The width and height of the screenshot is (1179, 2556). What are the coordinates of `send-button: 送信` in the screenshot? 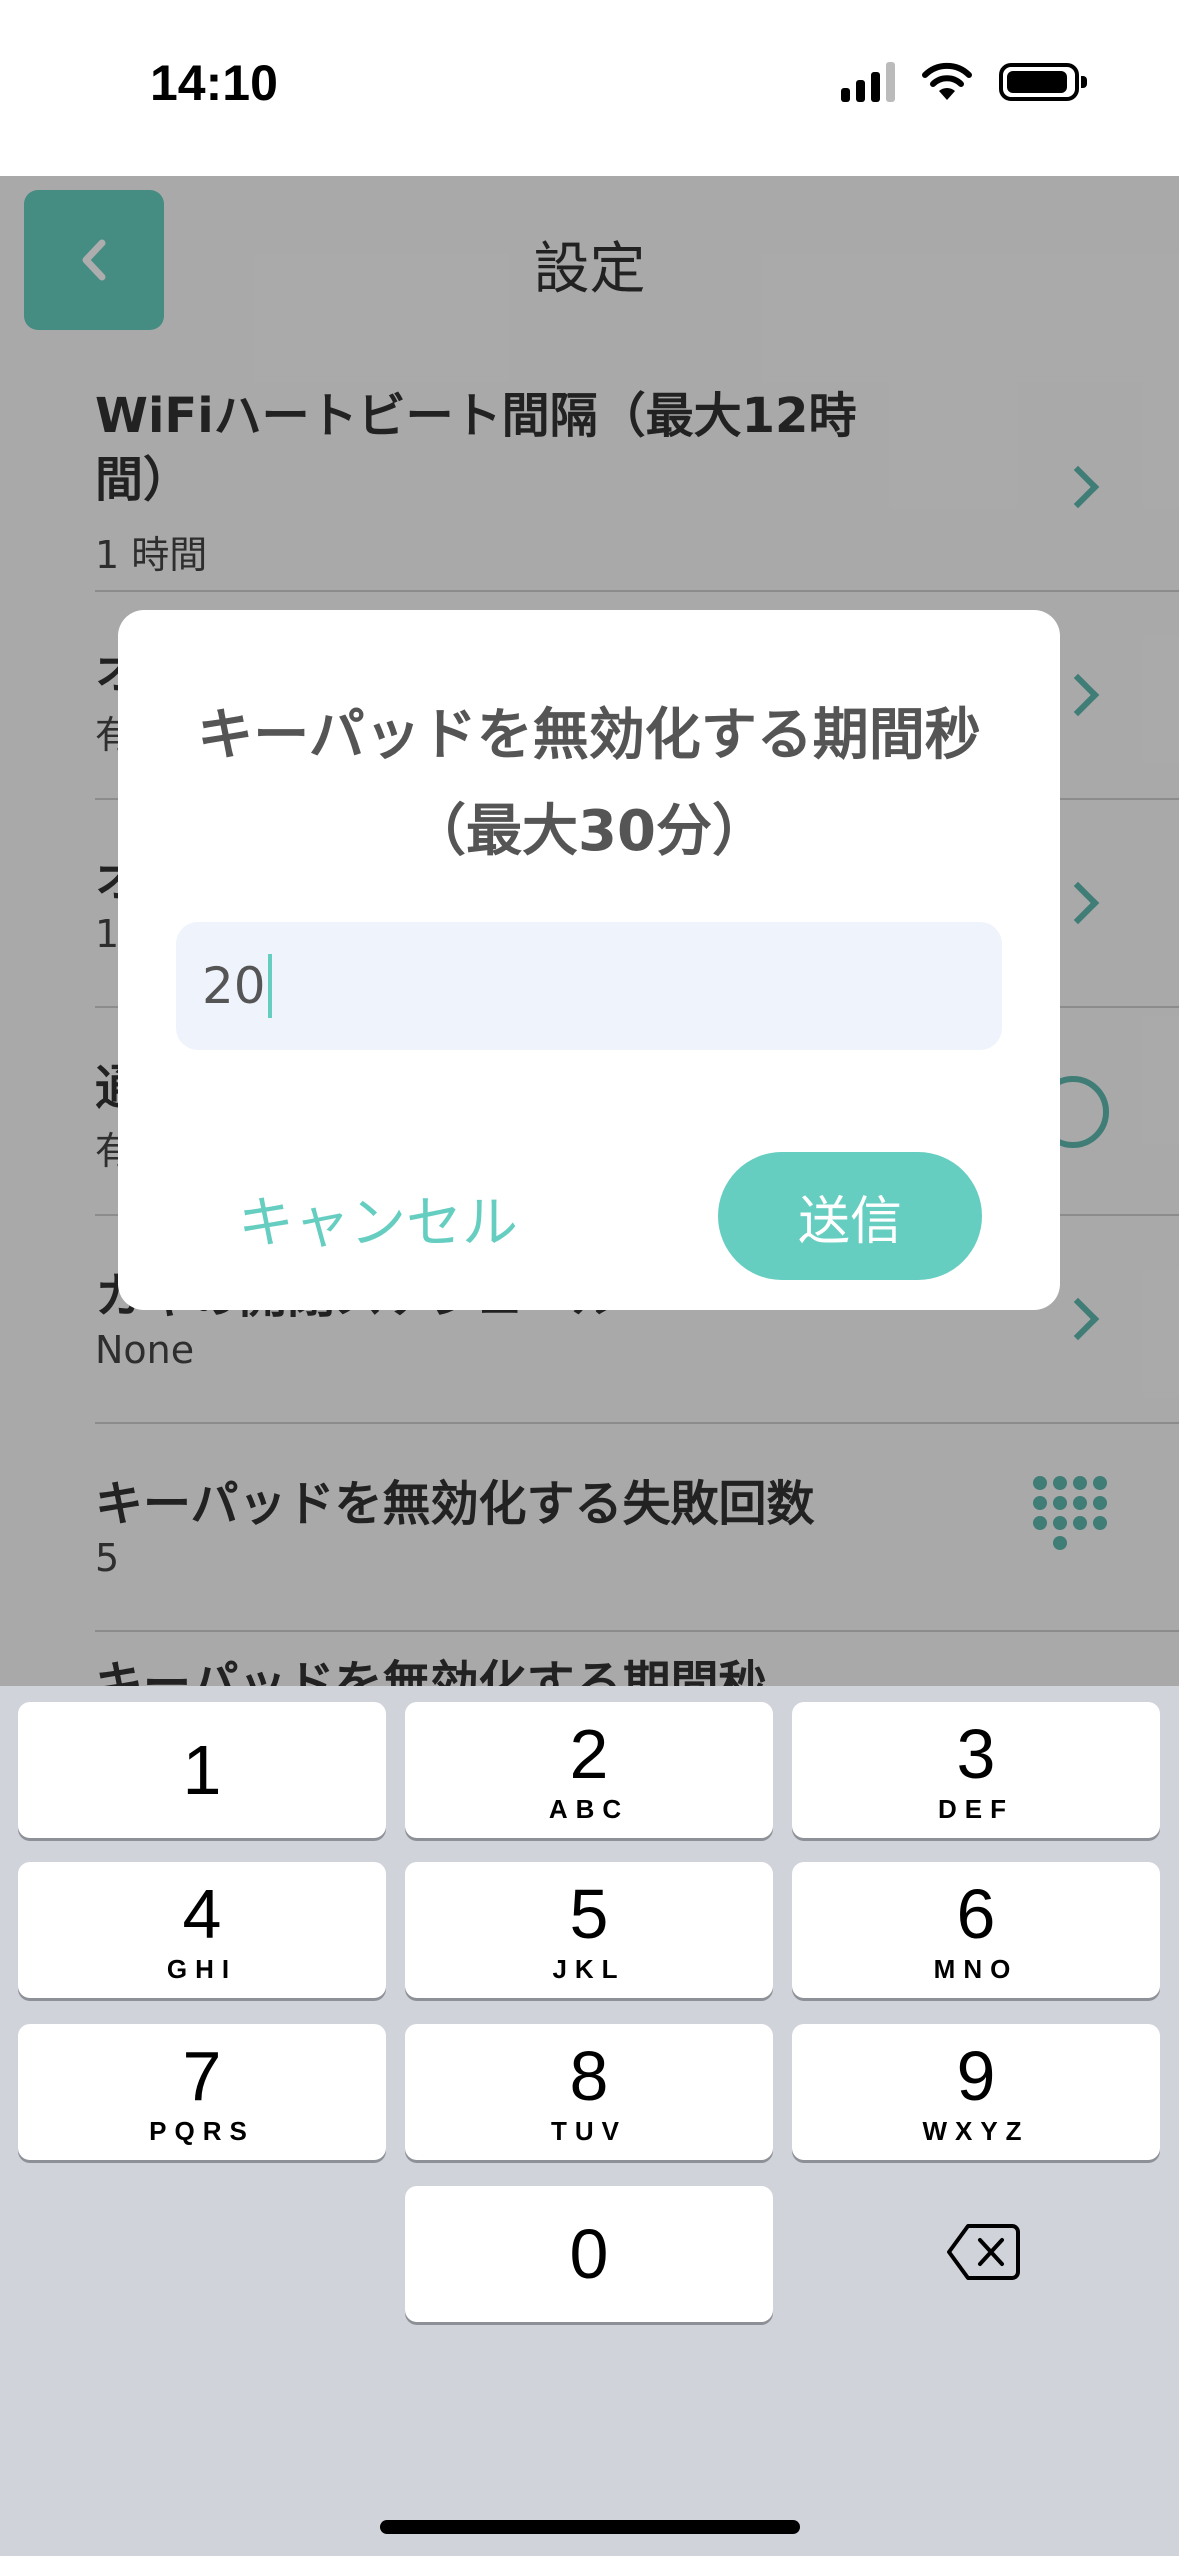 It's located at (850, 1216).